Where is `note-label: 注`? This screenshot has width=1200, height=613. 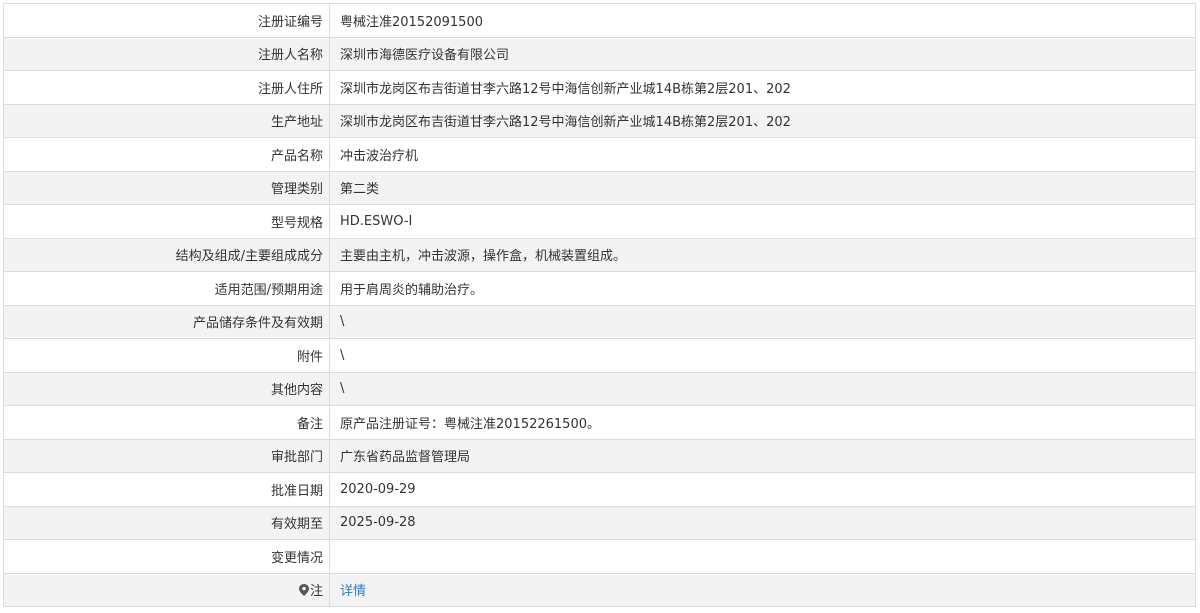 note-label: 注 is located at coordinates (316, 592).